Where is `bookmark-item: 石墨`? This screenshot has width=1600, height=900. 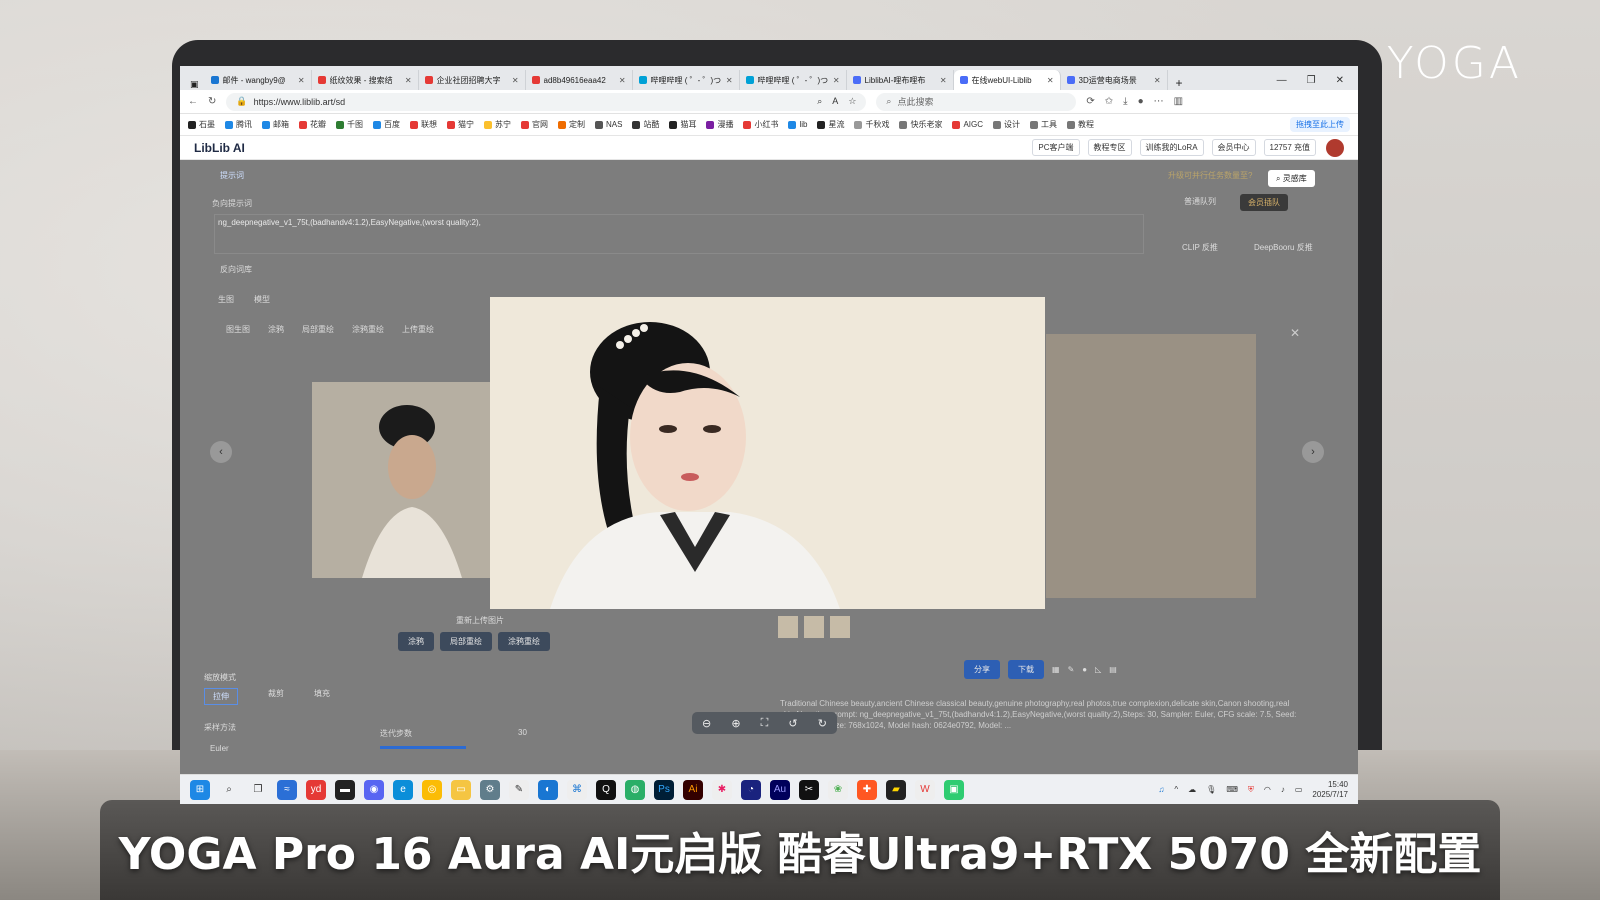
bookmark-item: 石墨 is located at coordinates (201, 124).